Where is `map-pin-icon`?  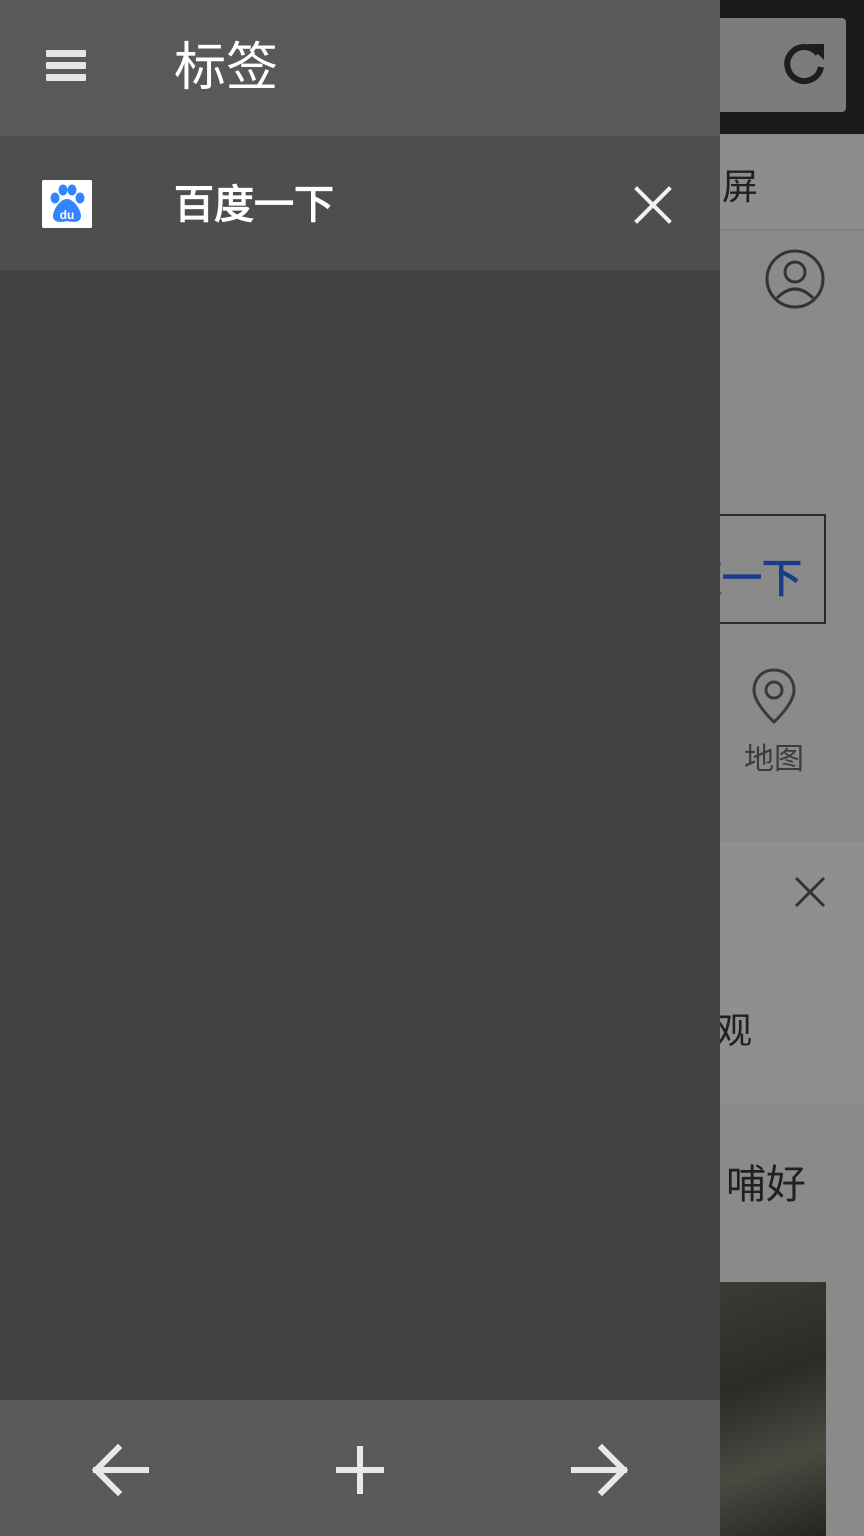
map-pin-icon is located at coordinates (774, 696).